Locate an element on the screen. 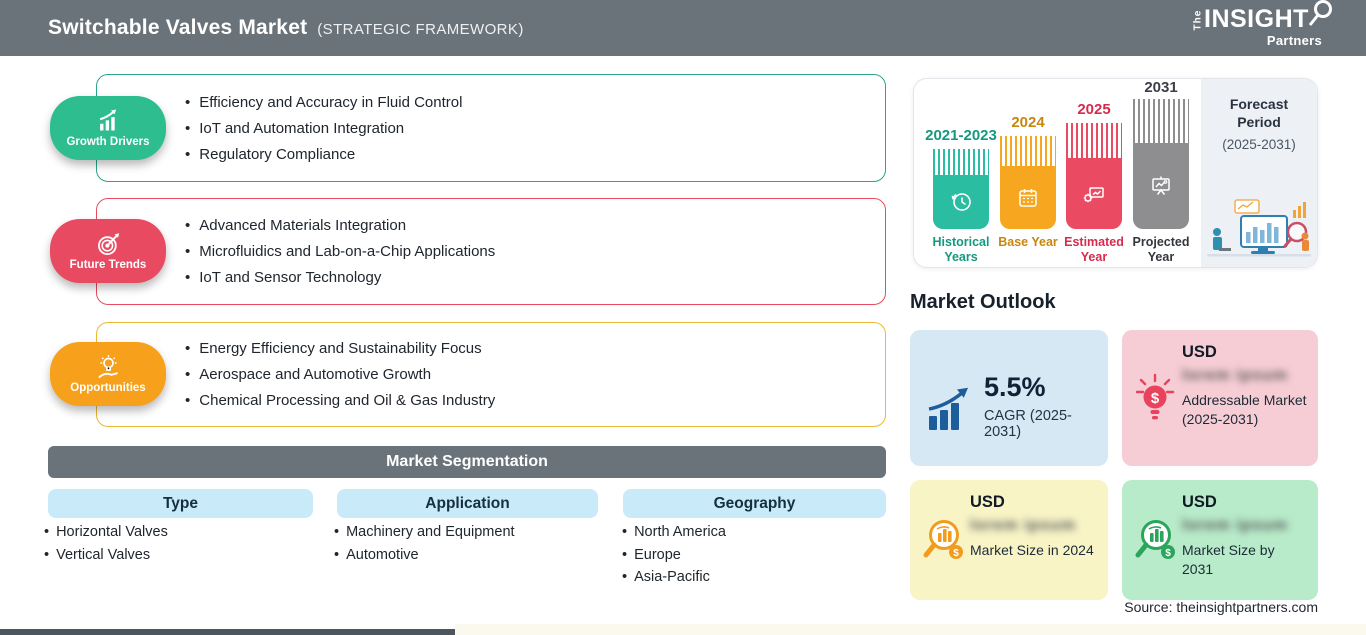  market-size-2024-card: $ USD lorem ipsum Market Size in 2024 is located at coordinates (1009, 540).